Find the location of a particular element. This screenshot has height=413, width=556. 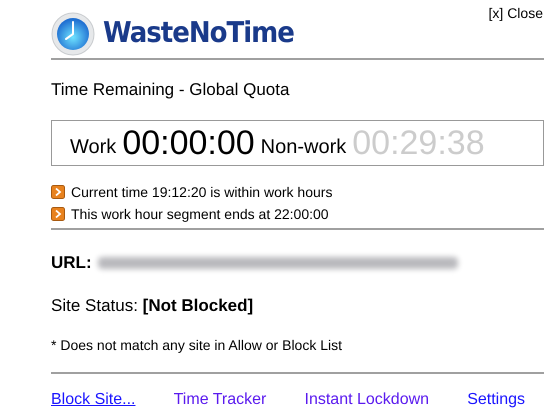

work-time: 00:00:00 is located at coordinates (188, 143).